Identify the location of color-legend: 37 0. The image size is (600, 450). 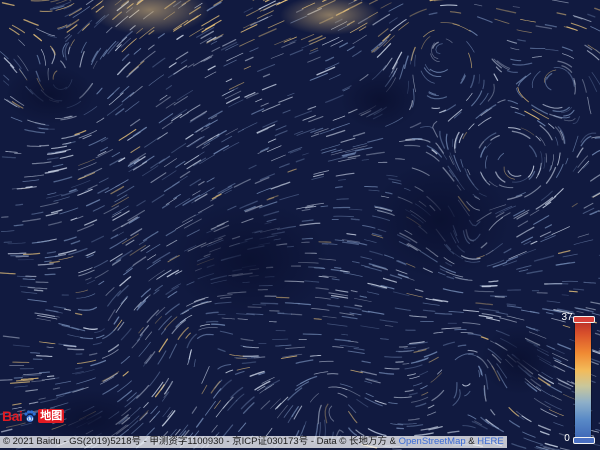
(580, 380).